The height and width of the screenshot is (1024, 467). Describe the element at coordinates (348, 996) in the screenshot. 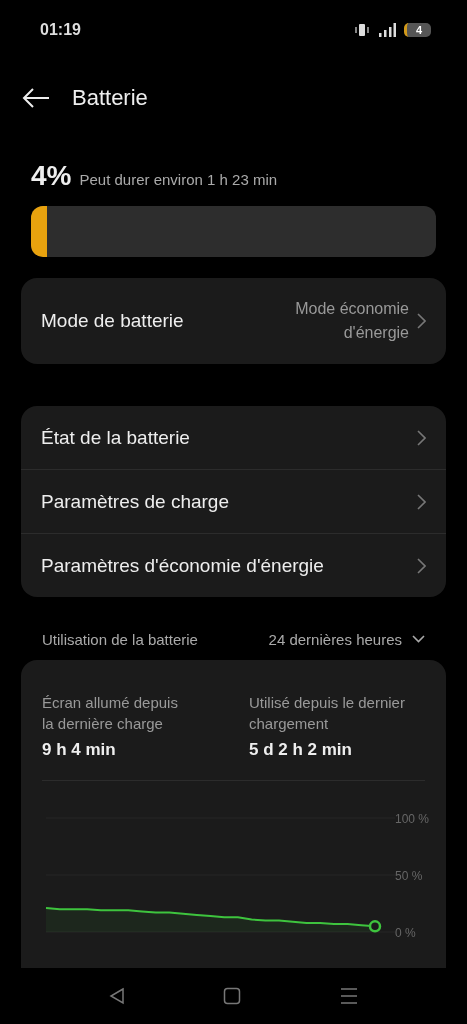

I see `menu-nav-button` at that location.